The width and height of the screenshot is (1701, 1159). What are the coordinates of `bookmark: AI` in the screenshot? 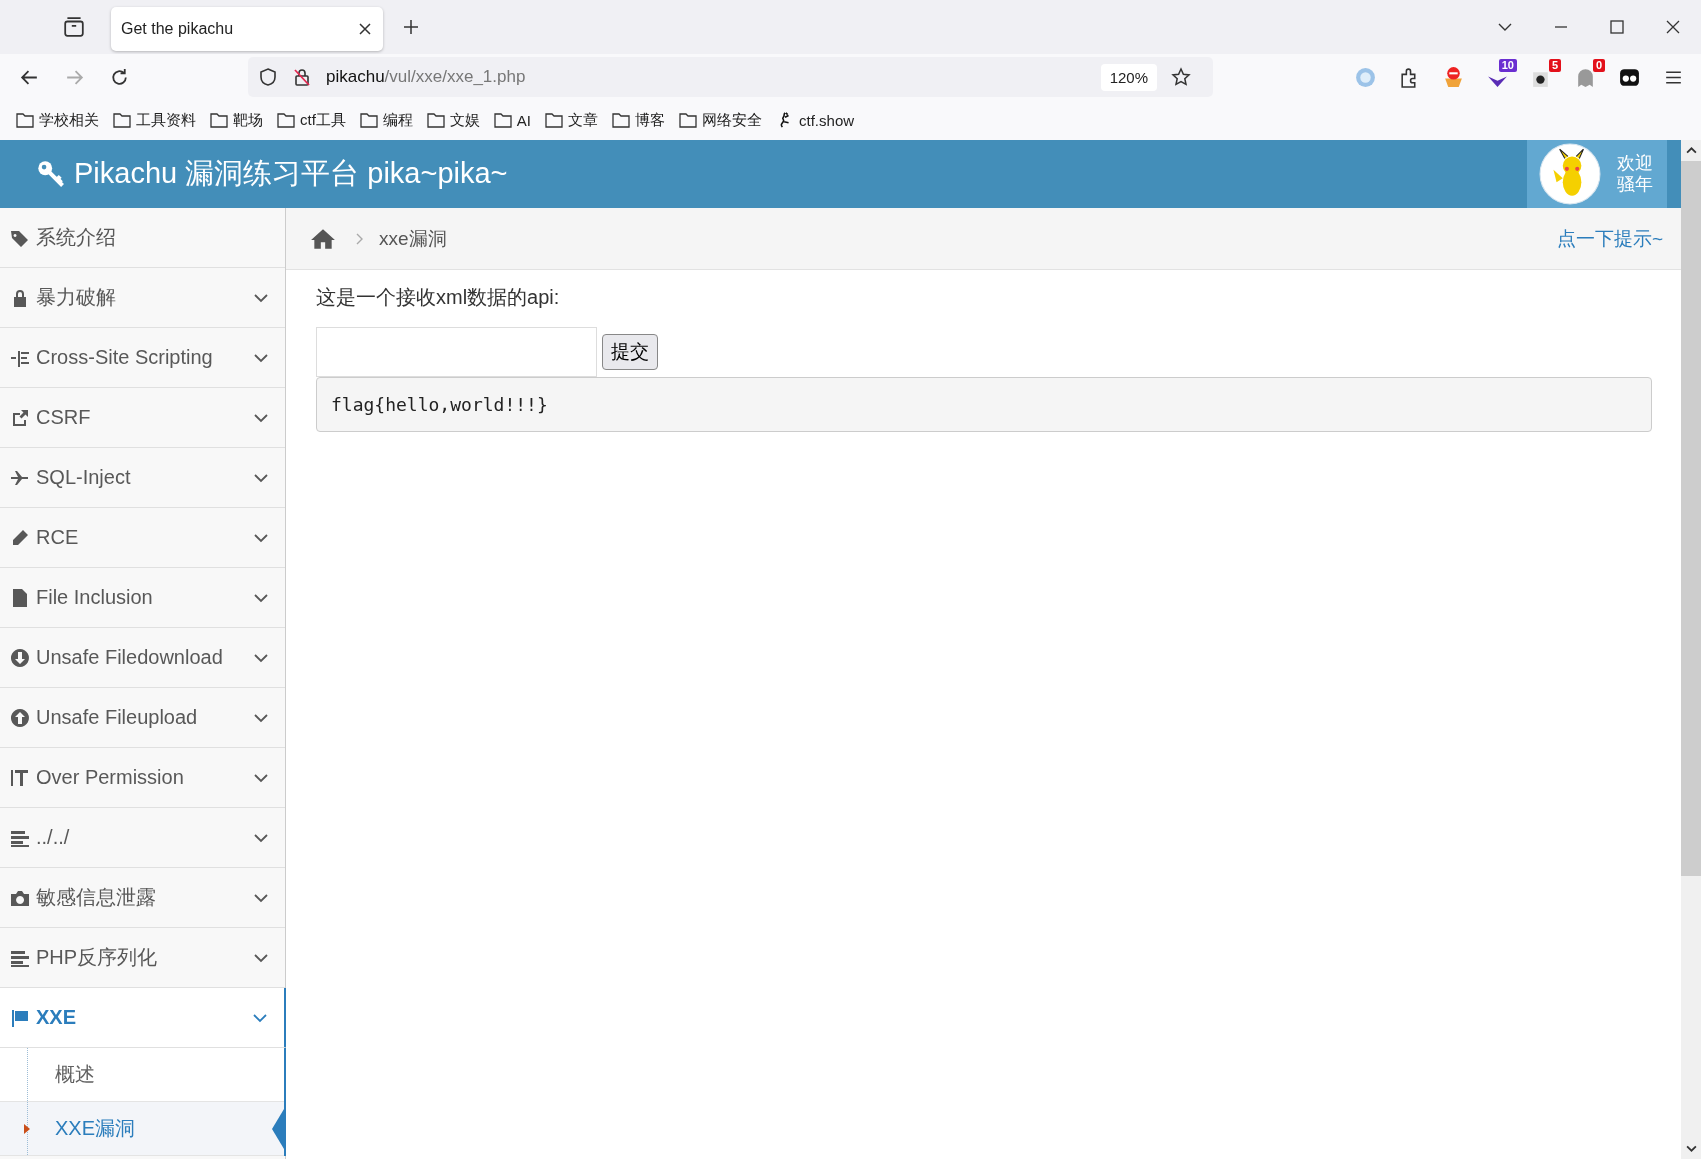 It's located at (512, 120).